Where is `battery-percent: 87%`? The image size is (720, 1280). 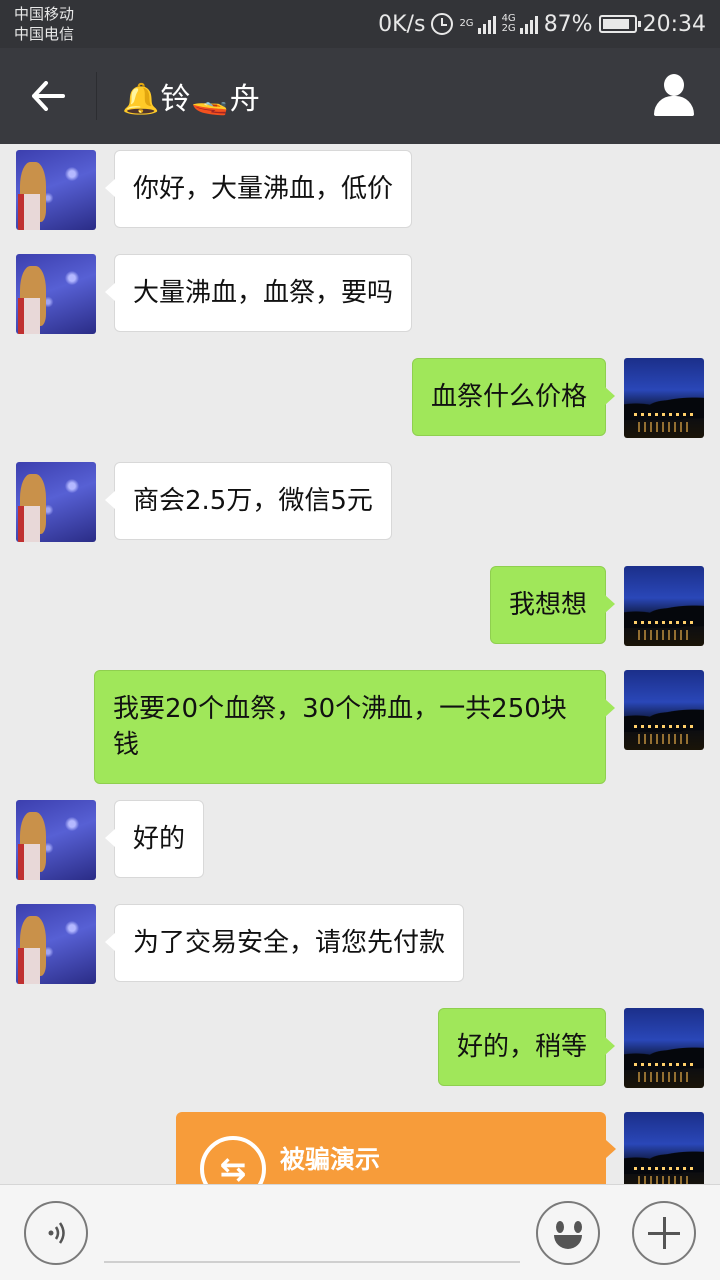
battery-percent: 87% is located at coordinates (568, 24).